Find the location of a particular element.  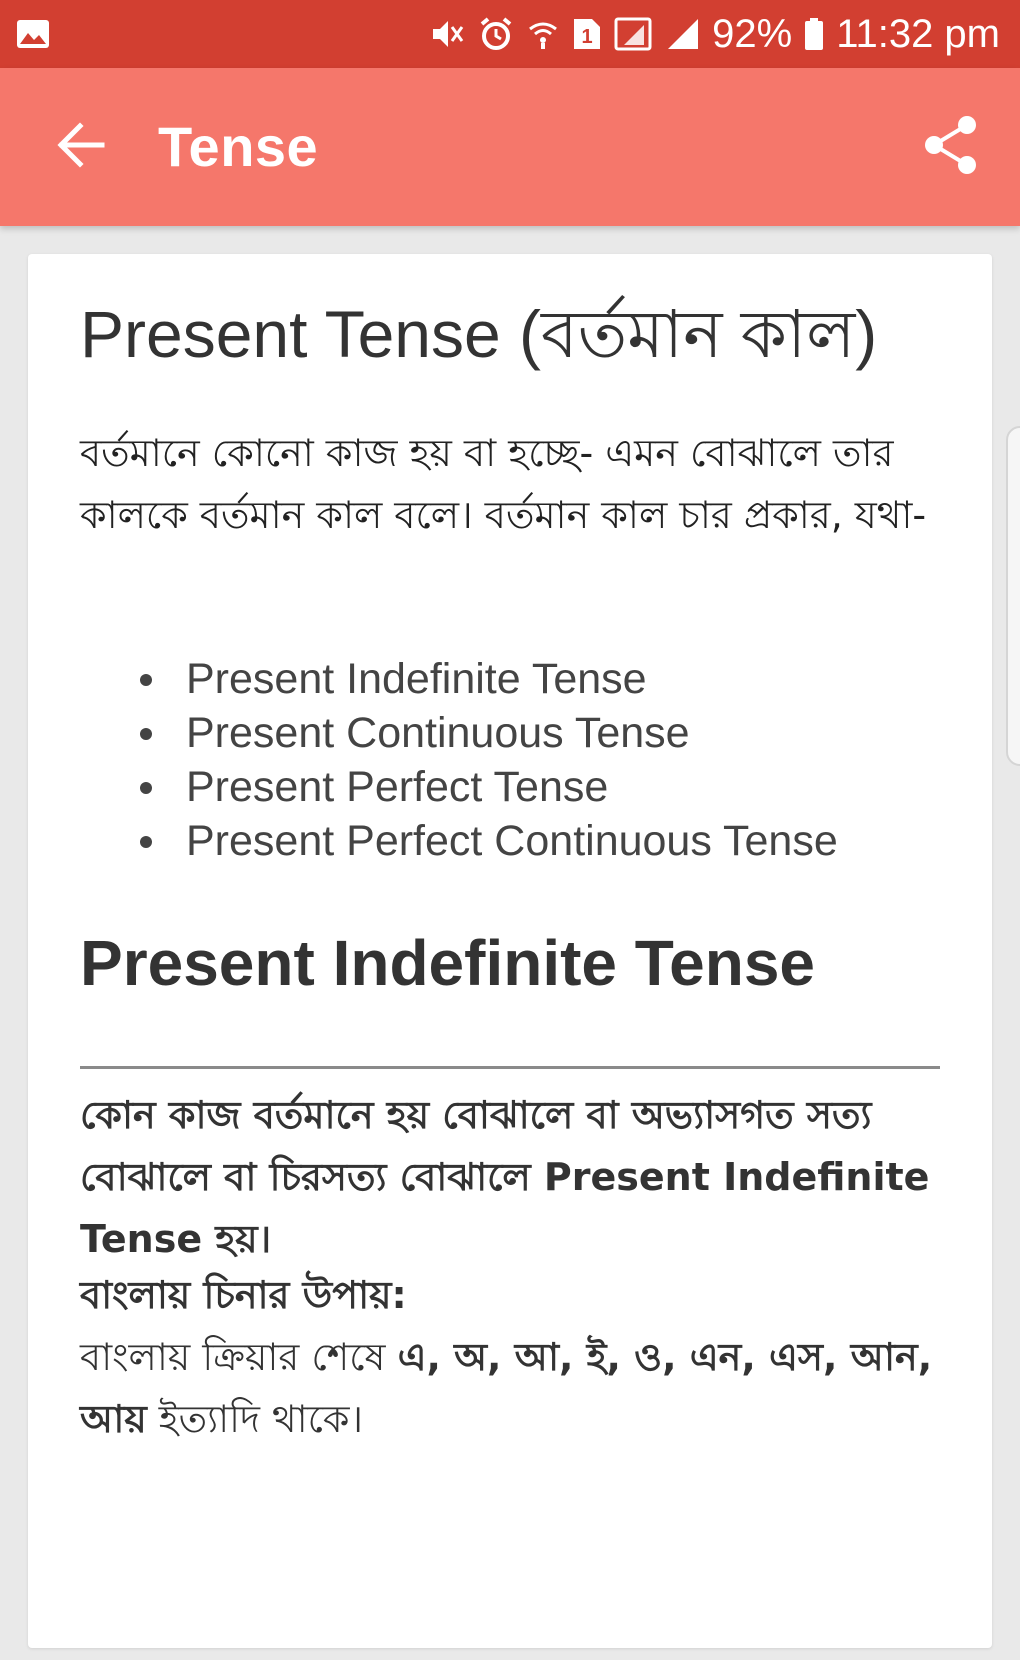

divider is located at coordinates (510, 1067).